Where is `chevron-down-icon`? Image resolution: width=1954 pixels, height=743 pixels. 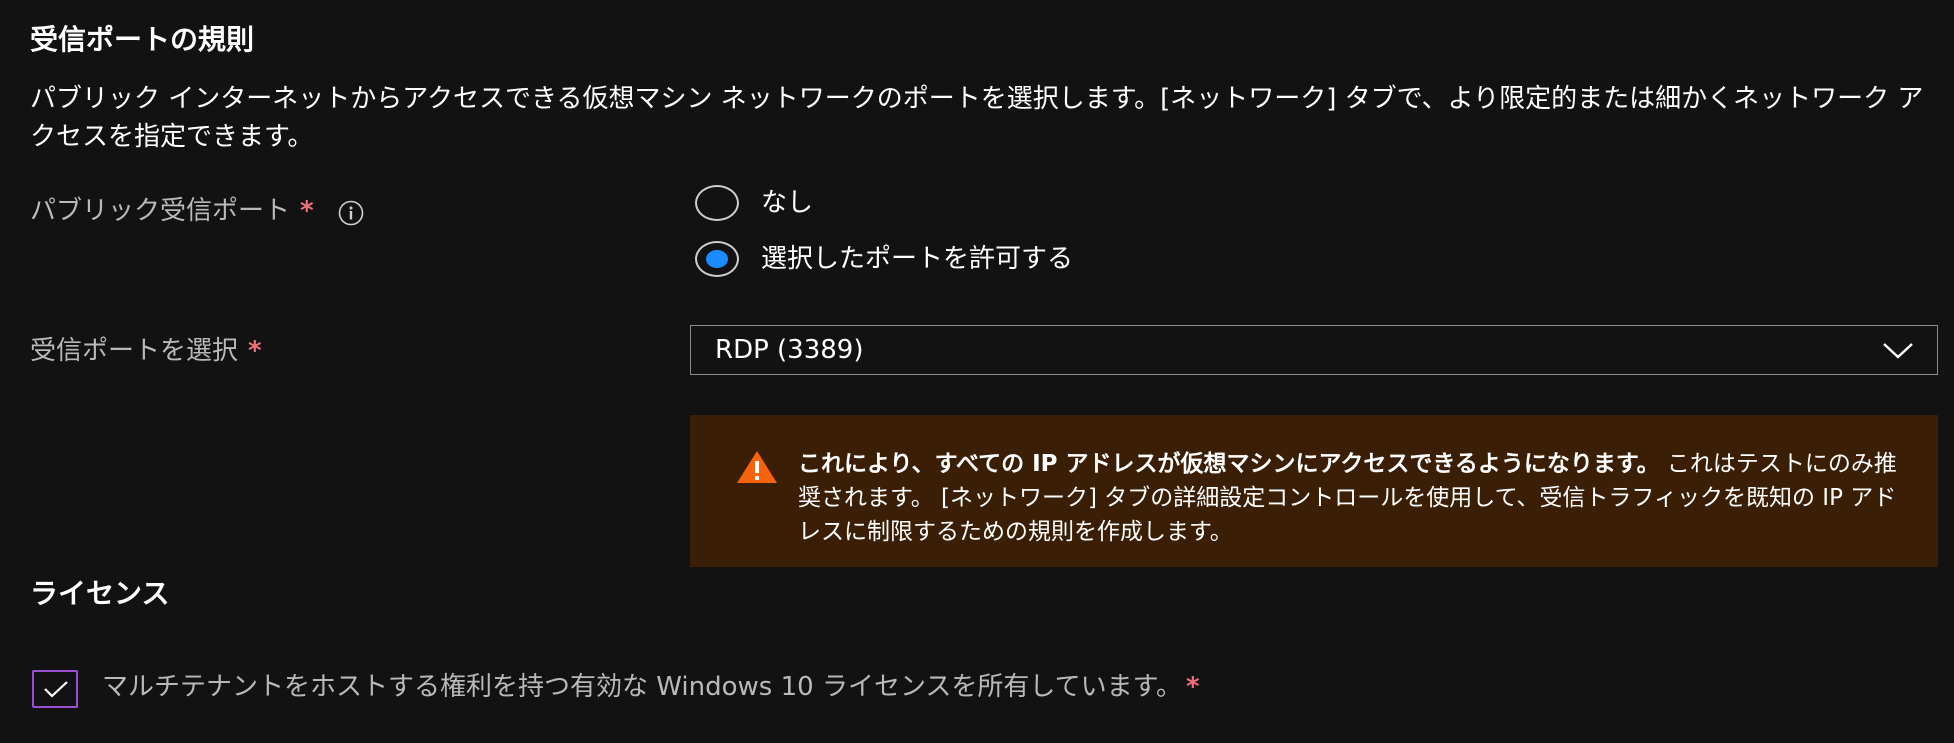
chevron-down-icon is located at coordinates (1898, 351).